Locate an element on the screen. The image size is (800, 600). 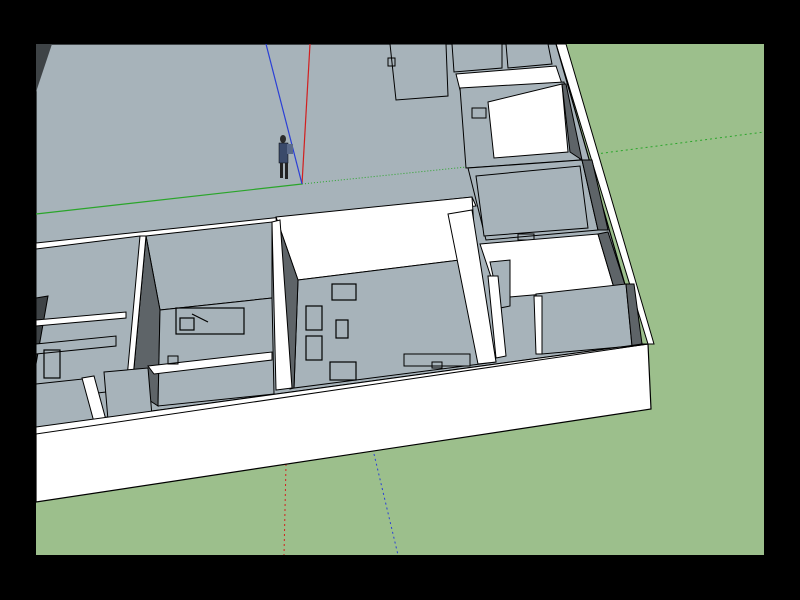
room-se-wall is located at coordinates (538, 325).